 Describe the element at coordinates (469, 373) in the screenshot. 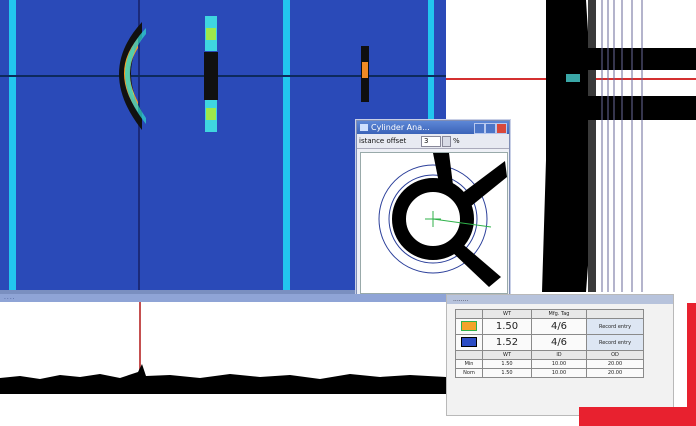

I see `row-label: Nom` at that location.